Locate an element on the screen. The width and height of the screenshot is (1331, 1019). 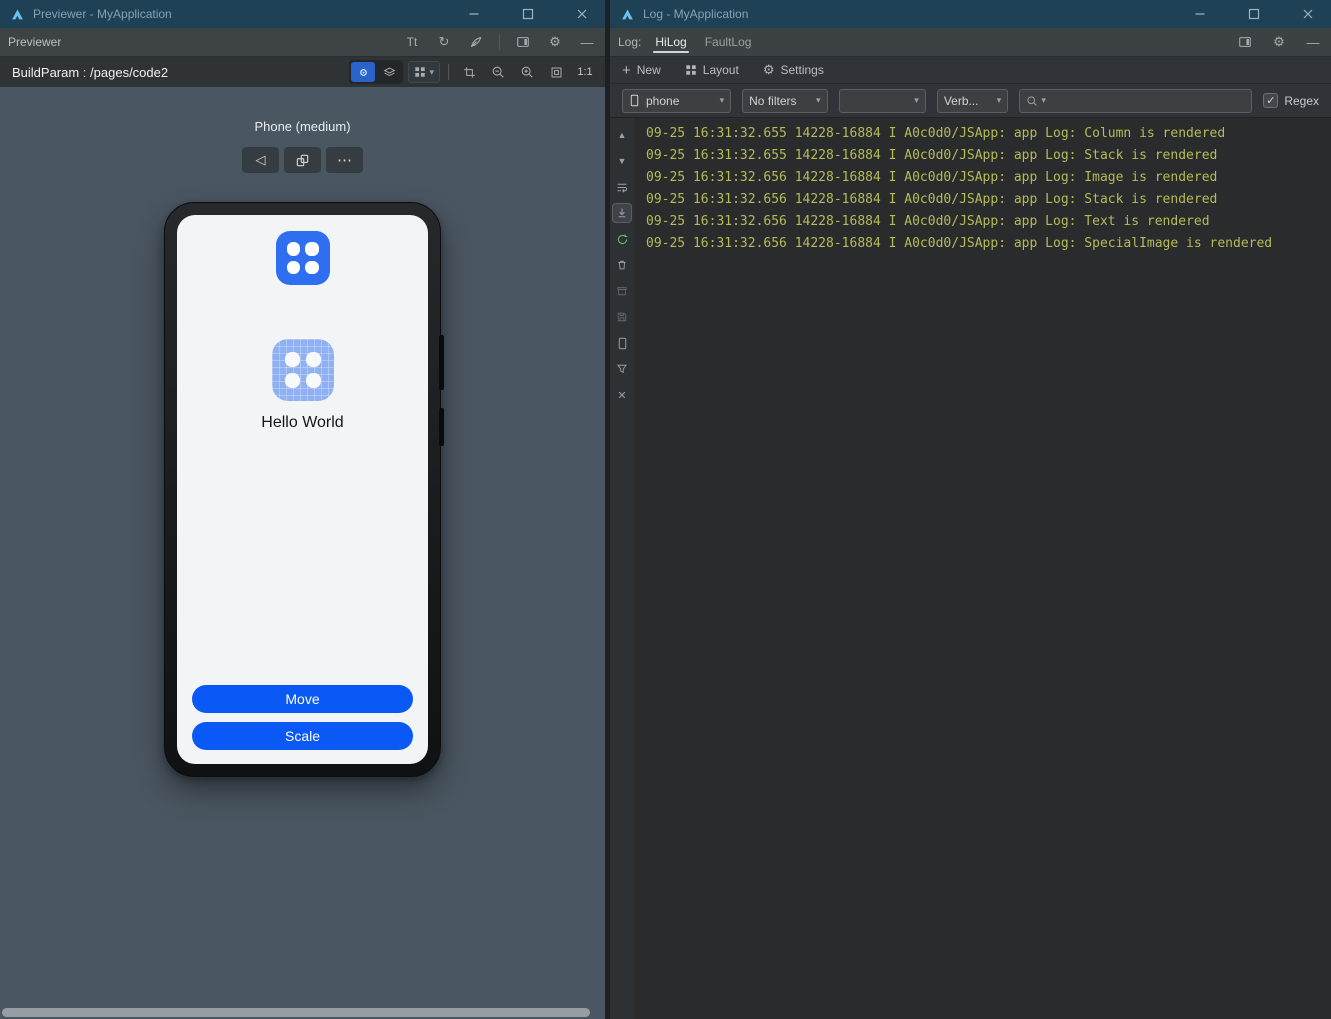
volume-button is located at coordinates (441, 362).